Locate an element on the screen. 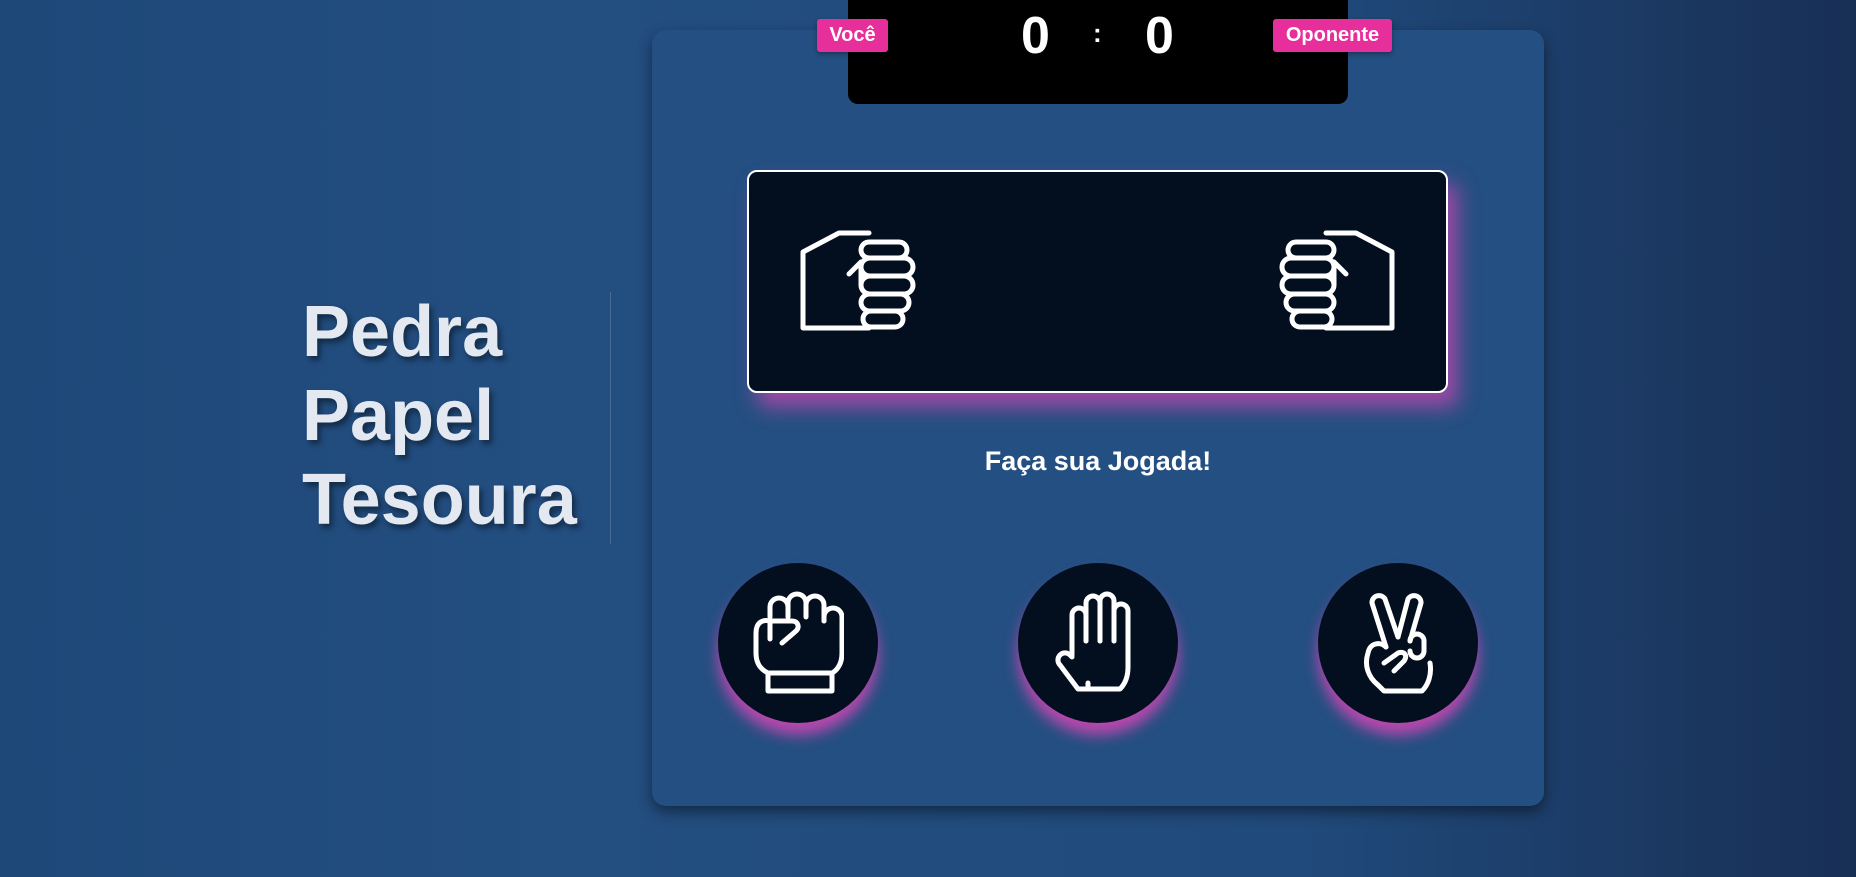  play-prompt: Faça sua Jogada! is located at coordinates (1098, 461).